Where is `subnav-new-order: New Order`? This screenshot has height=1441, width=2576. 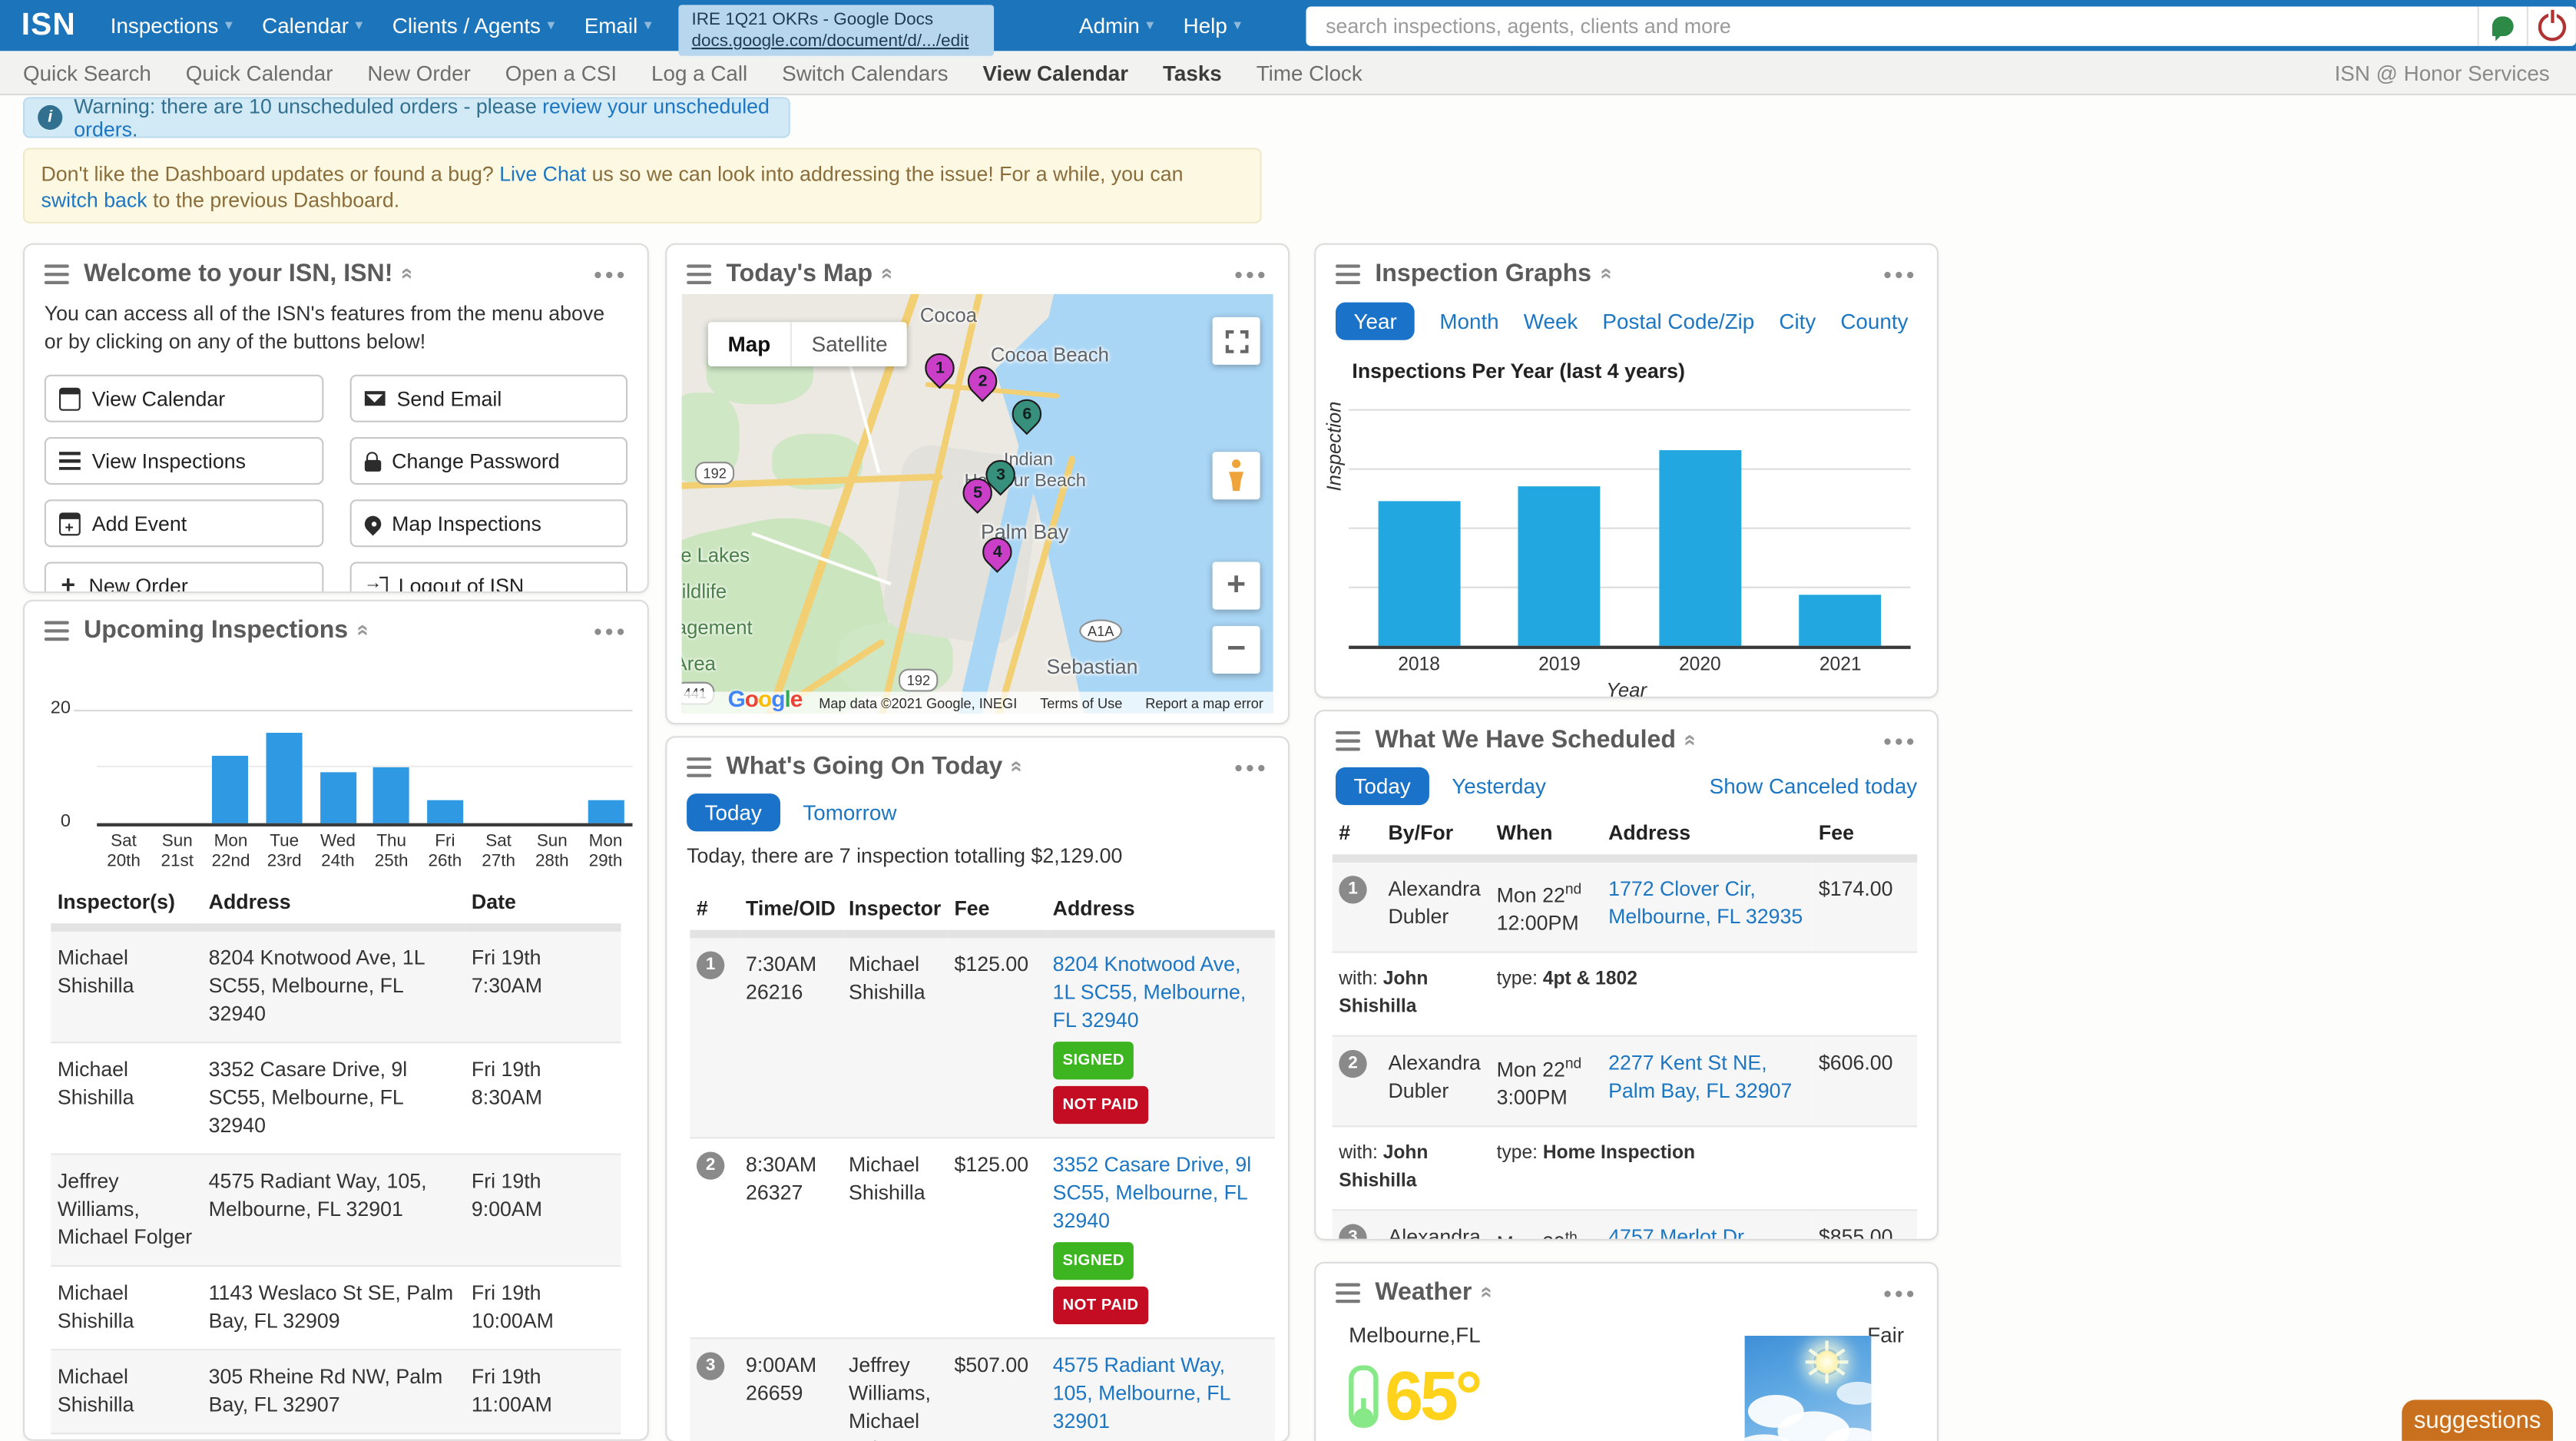
subnav-new-order: New Order is located at coordinates (418, 72).